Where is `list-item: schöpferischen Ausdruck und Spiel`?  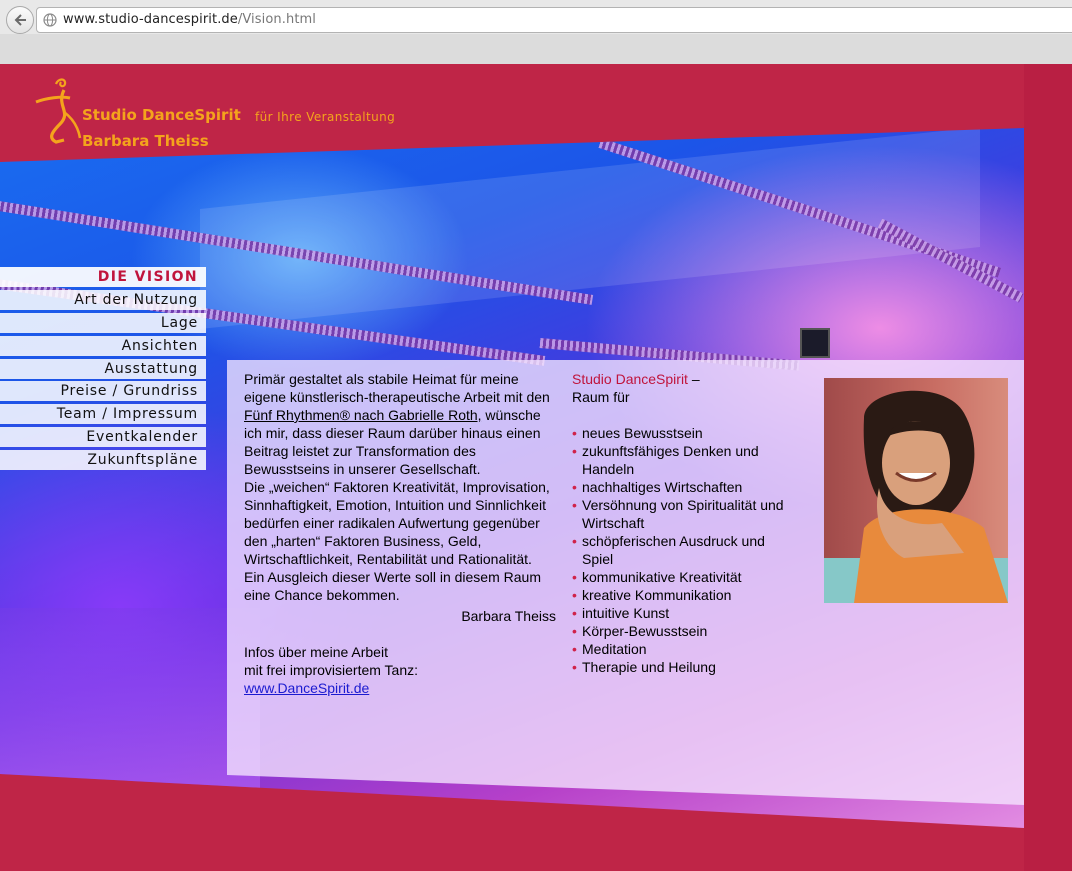 list-item: schöpferischen Ausdruck und Spiel is located at coordinates (682, 550).